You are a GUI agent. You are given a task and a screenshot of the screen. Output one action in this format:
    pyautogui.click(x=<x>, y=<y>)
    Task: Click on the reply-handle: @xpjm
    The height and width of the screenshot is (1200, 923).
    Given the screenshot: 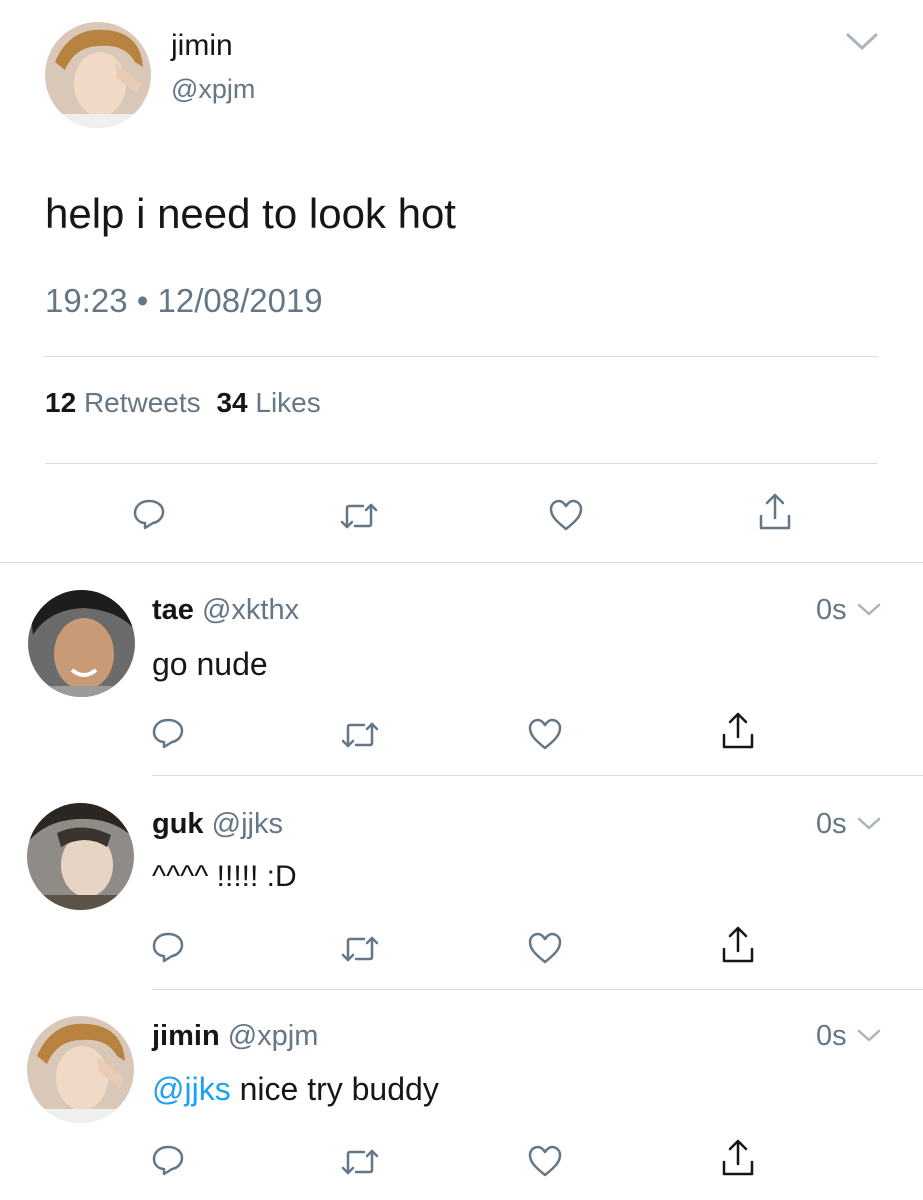 What is the action you would take?
    pyautogui.click(x=273, y=1036)
    